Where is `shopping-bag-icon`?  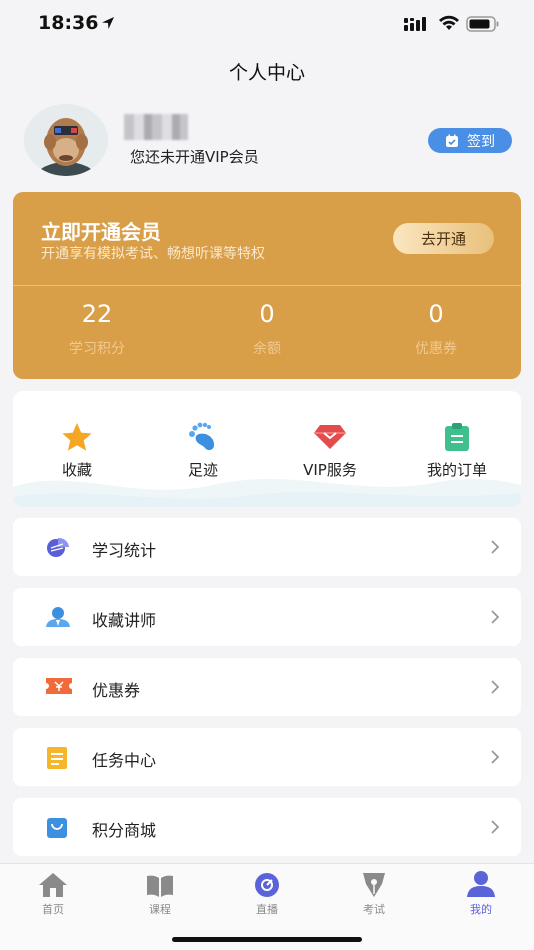 shopping-bag-icon is located at coordinates (57, 828).